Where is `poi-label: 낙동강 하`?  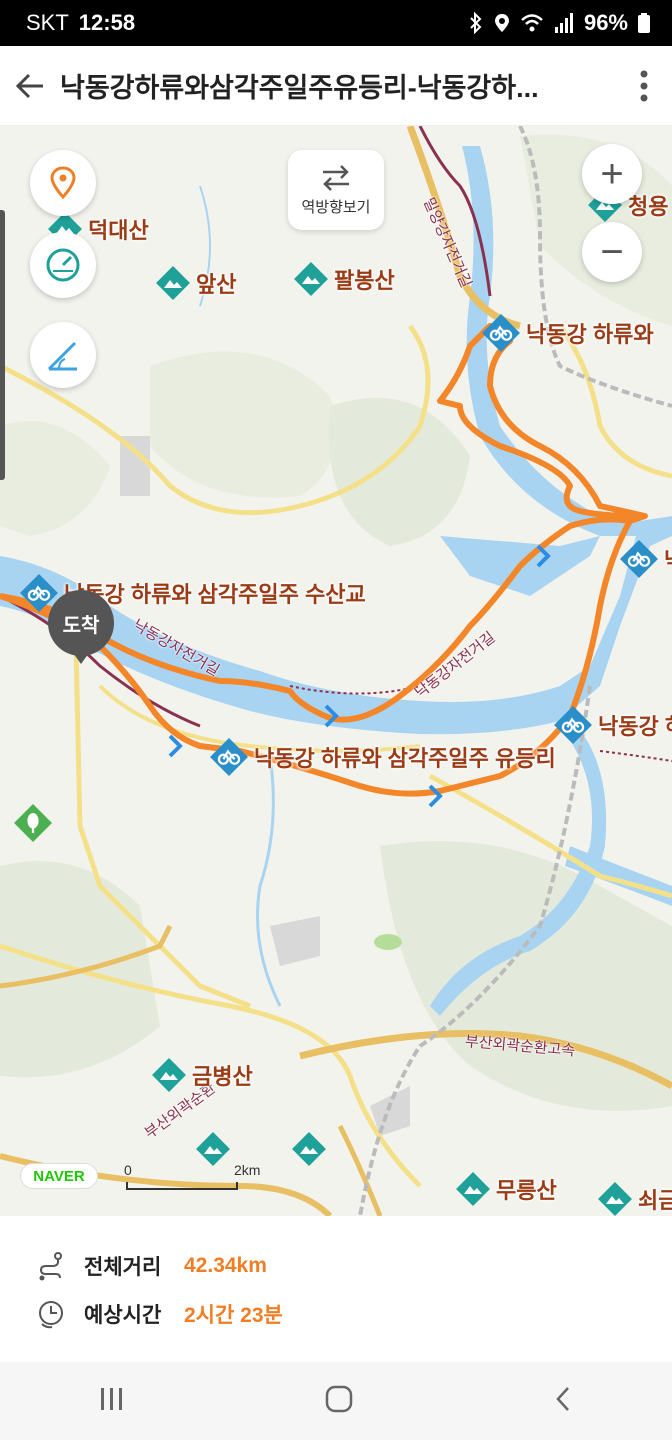 poi-label: 낙동강 하 is located at coordinates (635, 726).